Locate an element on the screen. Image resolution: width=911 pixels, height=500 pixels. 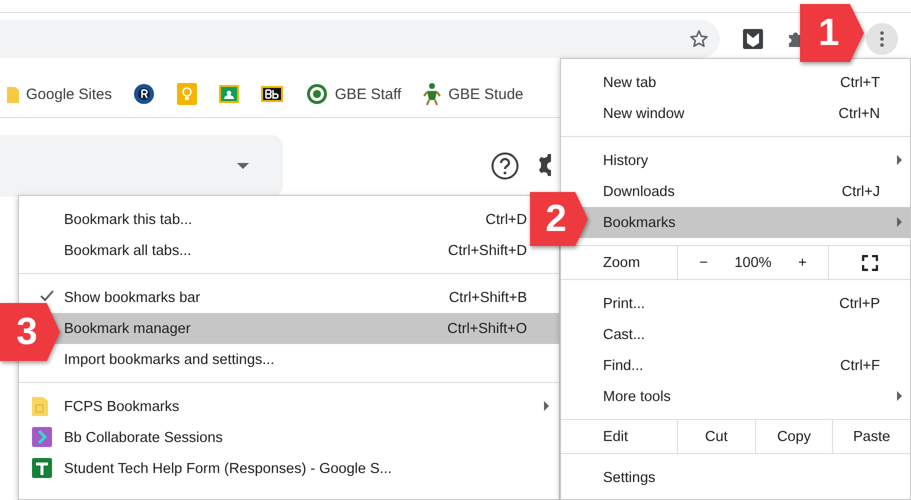
menu-item-label: More tools is located at coordinates (637, 396).